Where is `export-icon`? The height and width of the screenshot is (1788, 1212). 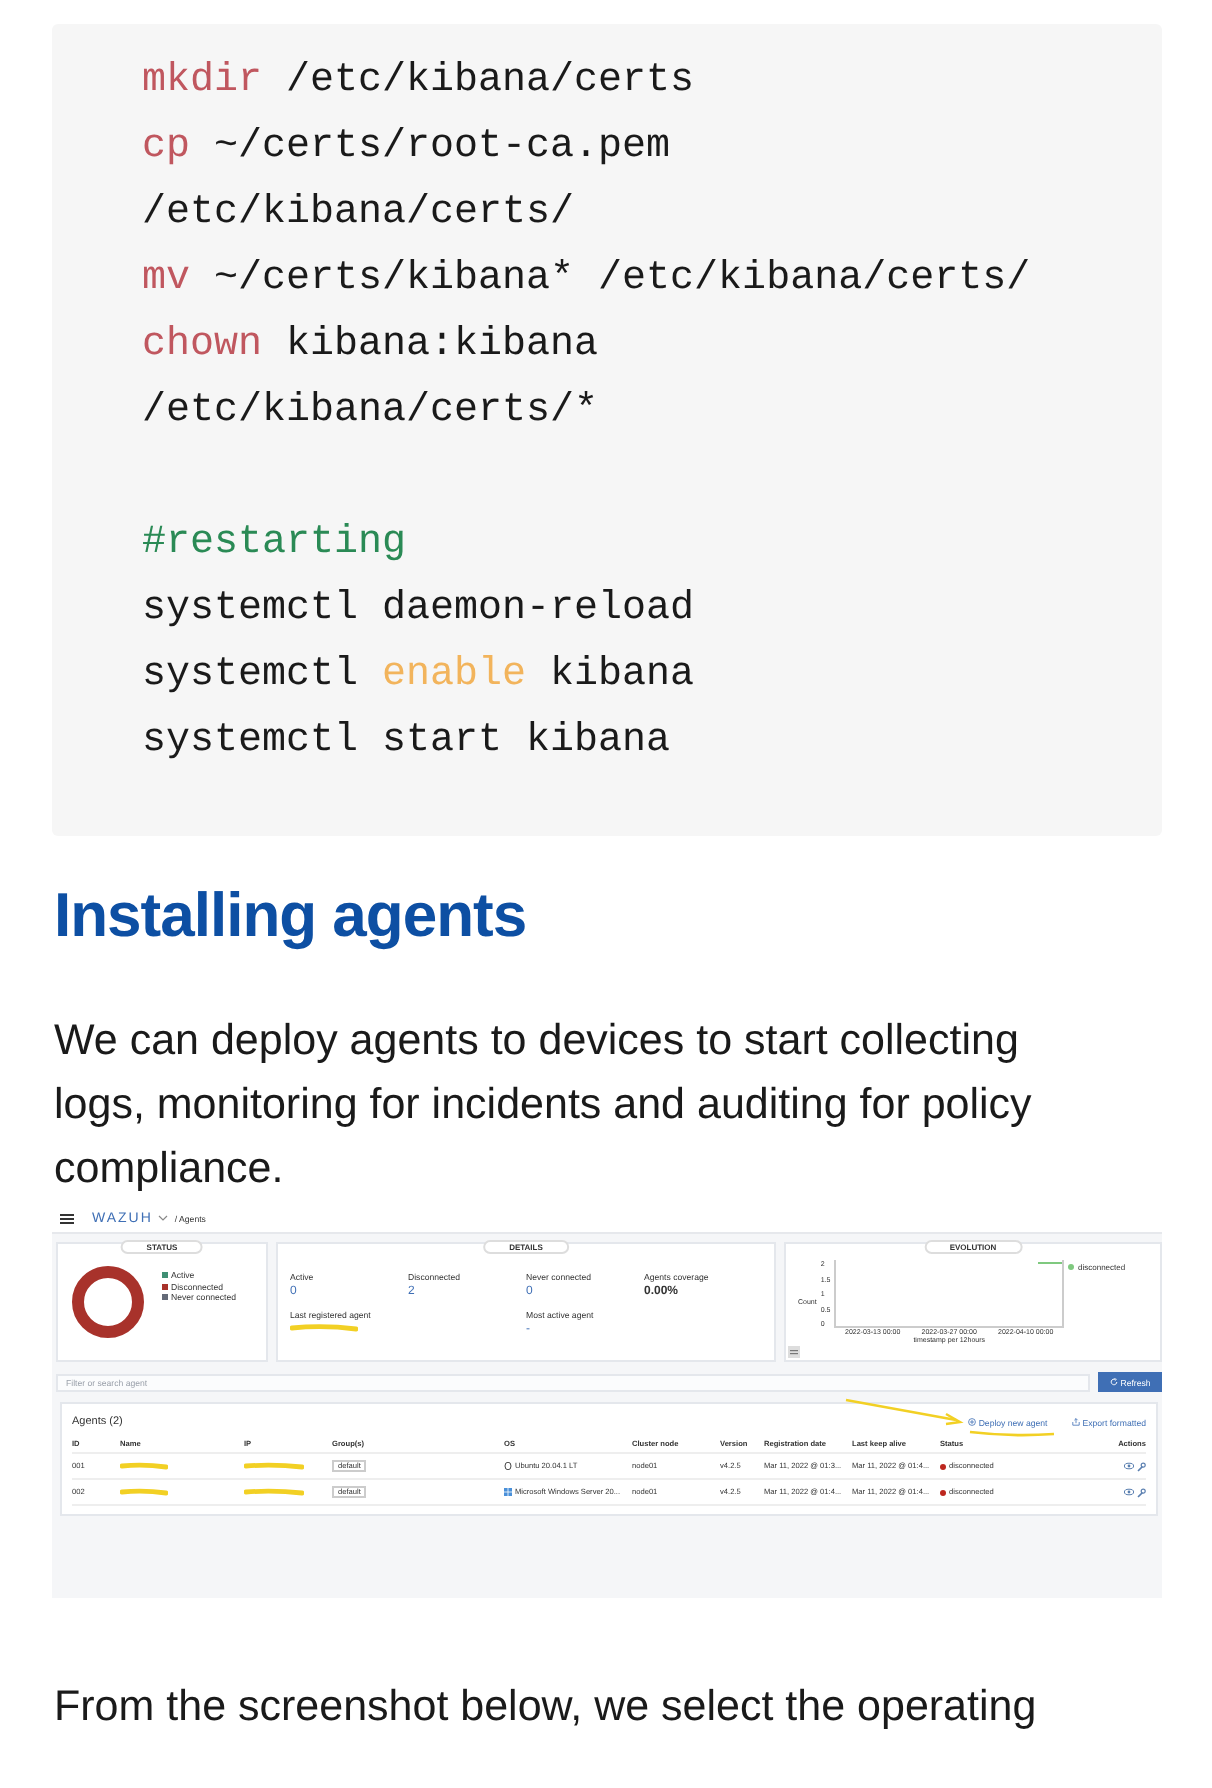 export-icon is located at coordinates (1075, 1422).